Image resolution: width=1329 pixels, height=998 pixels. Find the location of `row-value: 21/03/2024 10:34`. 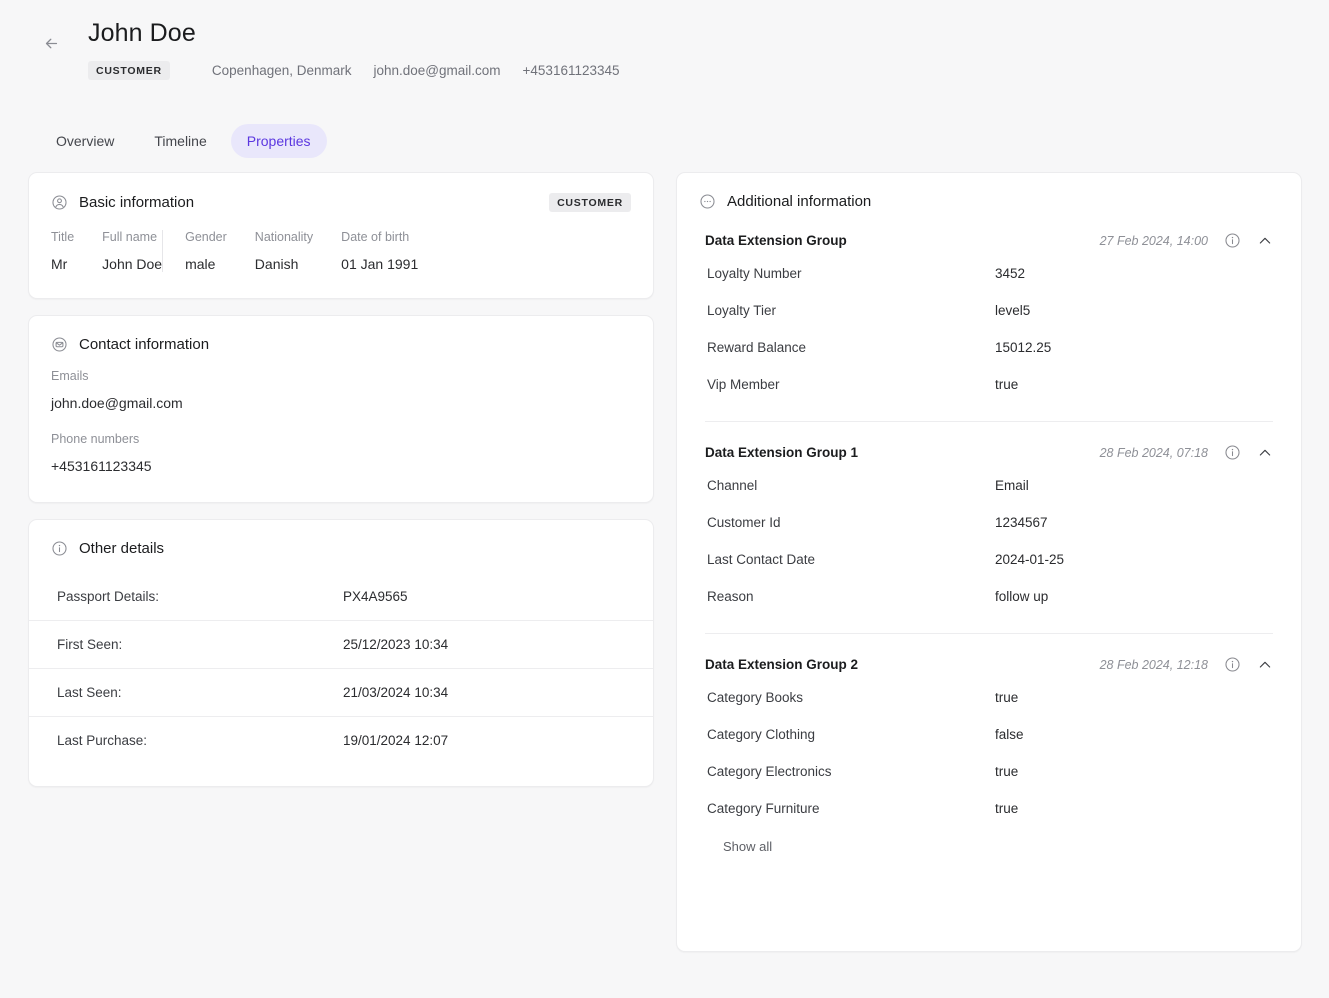

row-value: 21/03/2024 10:34 is located at coordinates (396, 692).